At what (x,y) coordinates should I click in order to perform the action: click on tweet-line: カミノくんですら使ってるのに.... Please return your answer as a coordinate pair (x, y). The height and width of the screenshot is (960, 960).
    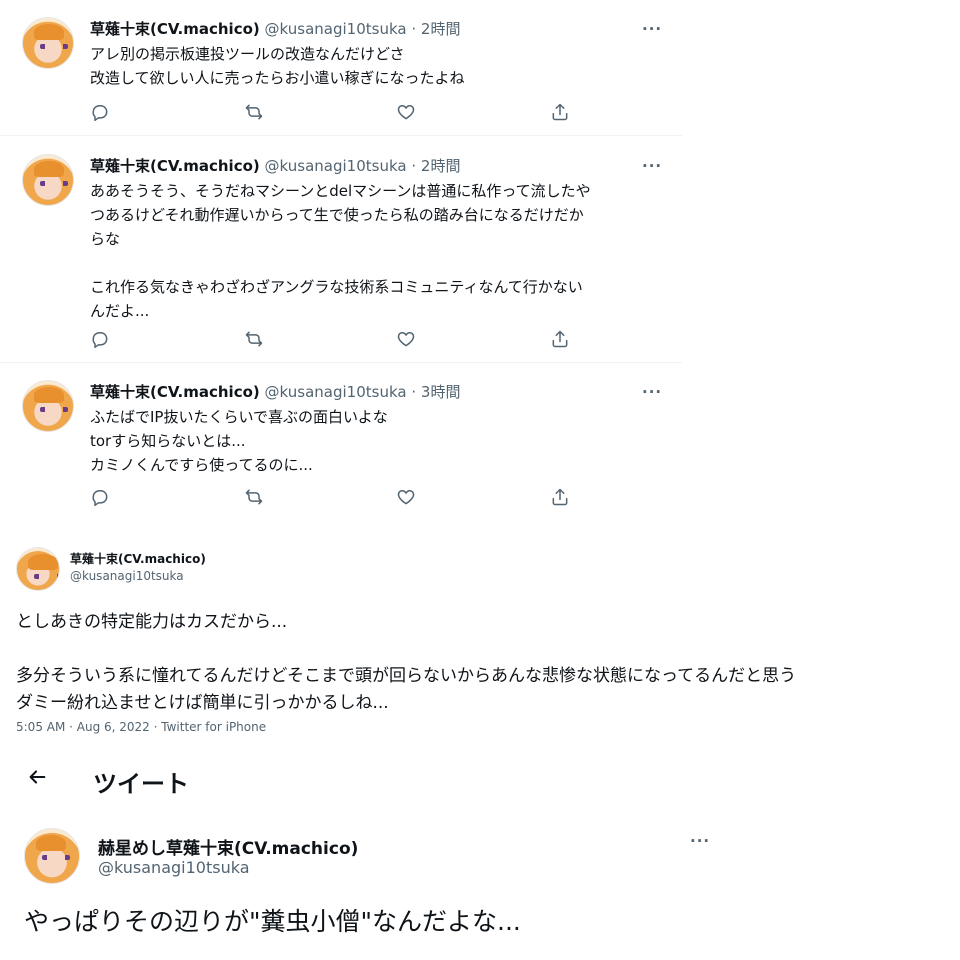
    Looking at the image, I should click on (201, 465).